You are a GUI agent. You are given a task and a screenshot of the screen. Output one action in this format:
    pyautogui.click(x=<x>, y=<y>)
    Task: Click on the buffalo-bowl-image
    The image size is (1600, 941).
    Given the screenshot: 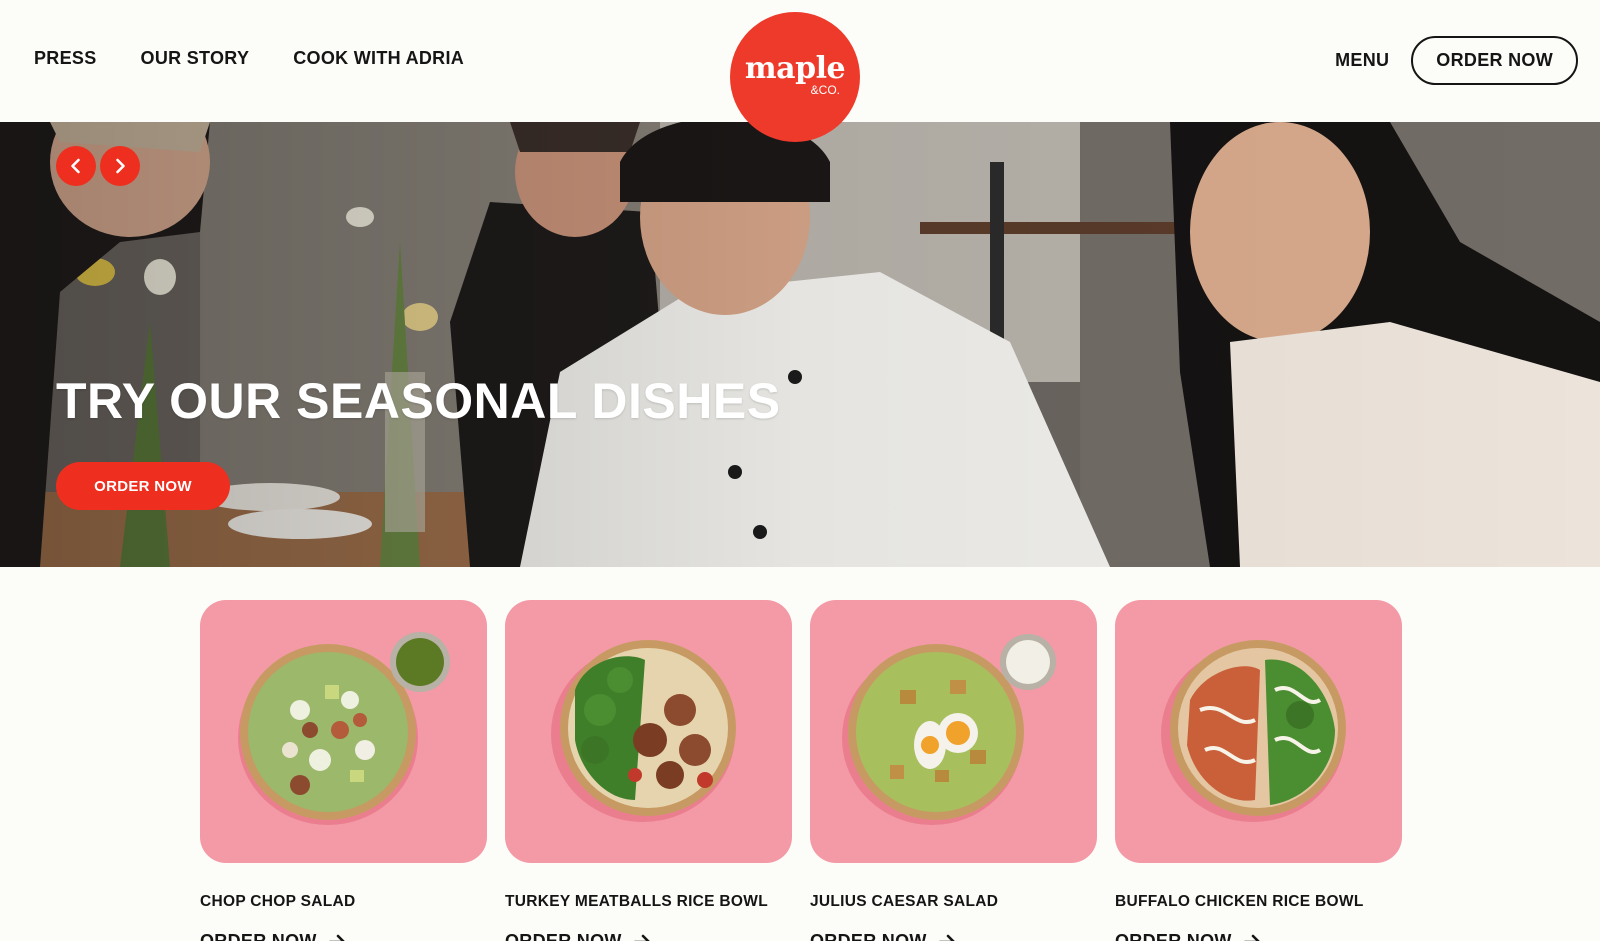 What is the action you would take?
    pyautogui.click(x=1253, y=731)
    